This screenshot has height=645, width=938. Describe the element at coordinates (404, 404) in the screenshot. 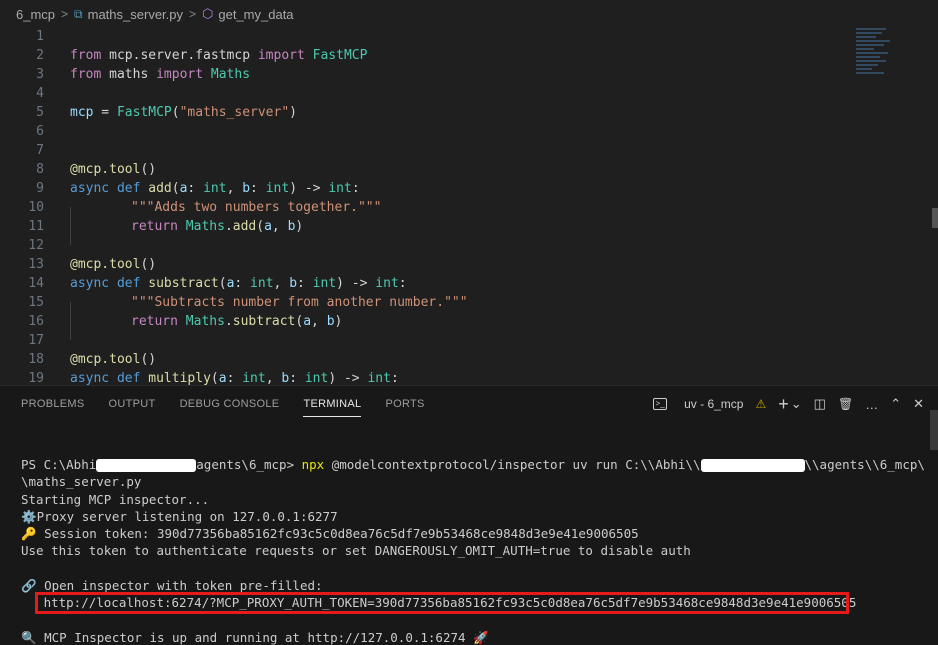

I see `tab-ports: PORTS` at that location.